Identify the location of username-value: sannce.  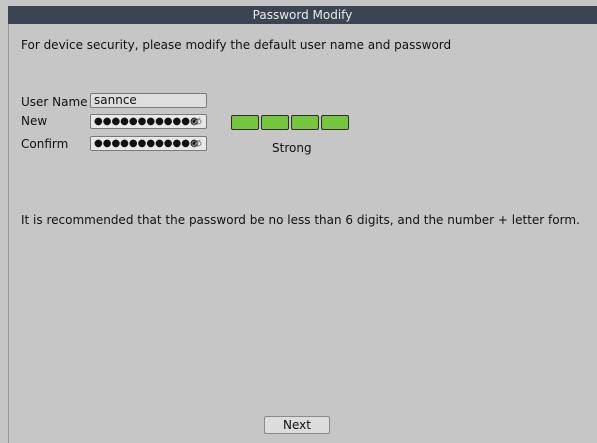
(115, 100).